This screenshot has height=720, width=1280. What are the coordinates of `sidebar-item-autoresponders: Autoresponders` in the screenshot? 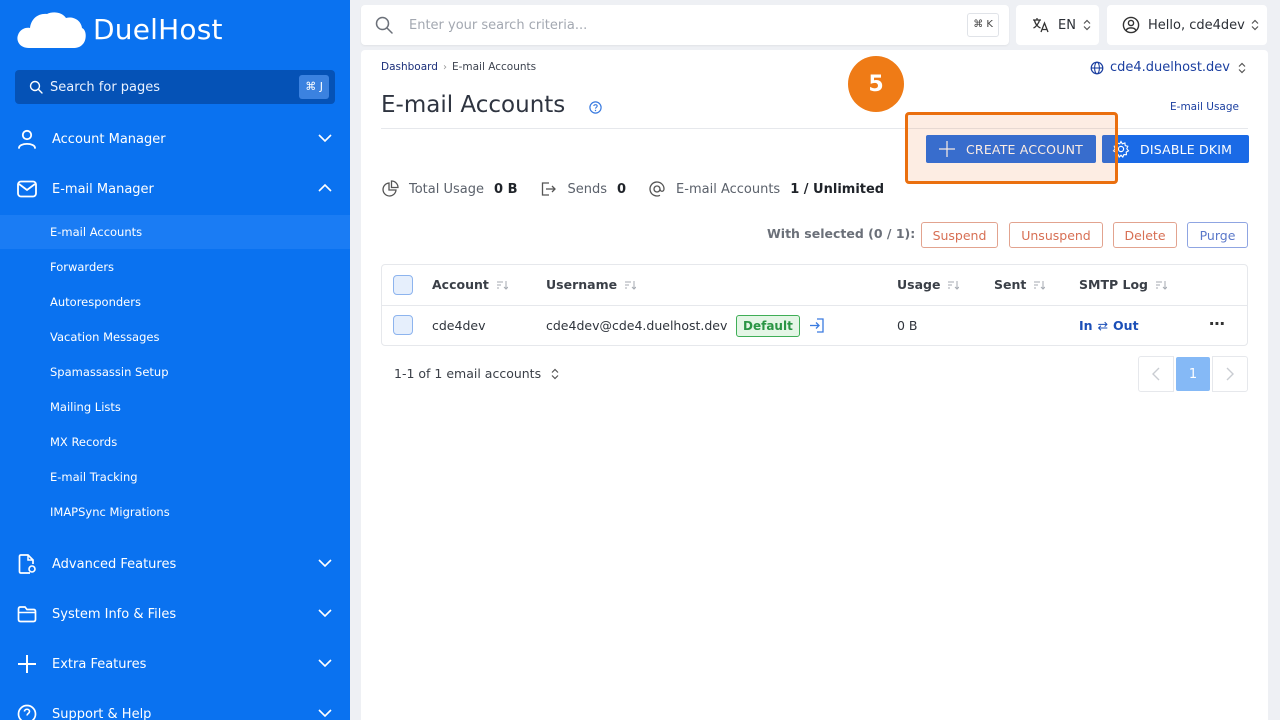 It's located at (175, 302).